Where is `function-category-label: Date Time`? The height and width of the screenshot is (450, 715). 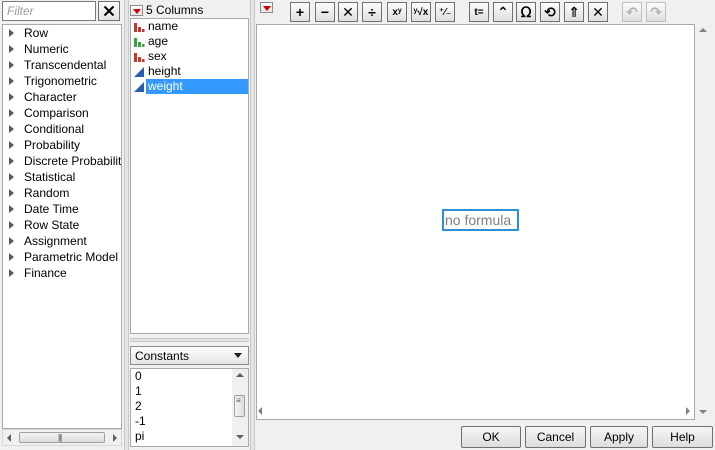
function-category-label: Date Time is located at coordinates (51, 209).